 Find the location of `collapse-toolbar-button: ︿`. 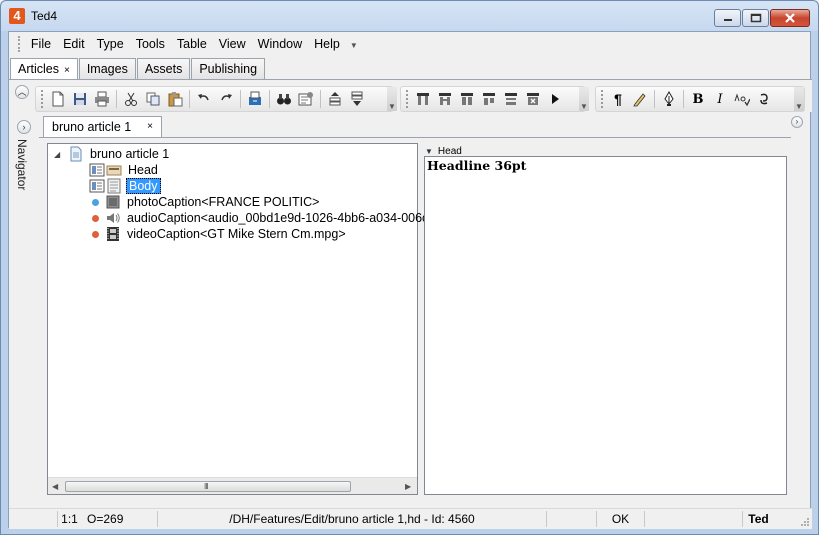

collapse-toolbar-button: ︿ is located at coordinates (22, 92).